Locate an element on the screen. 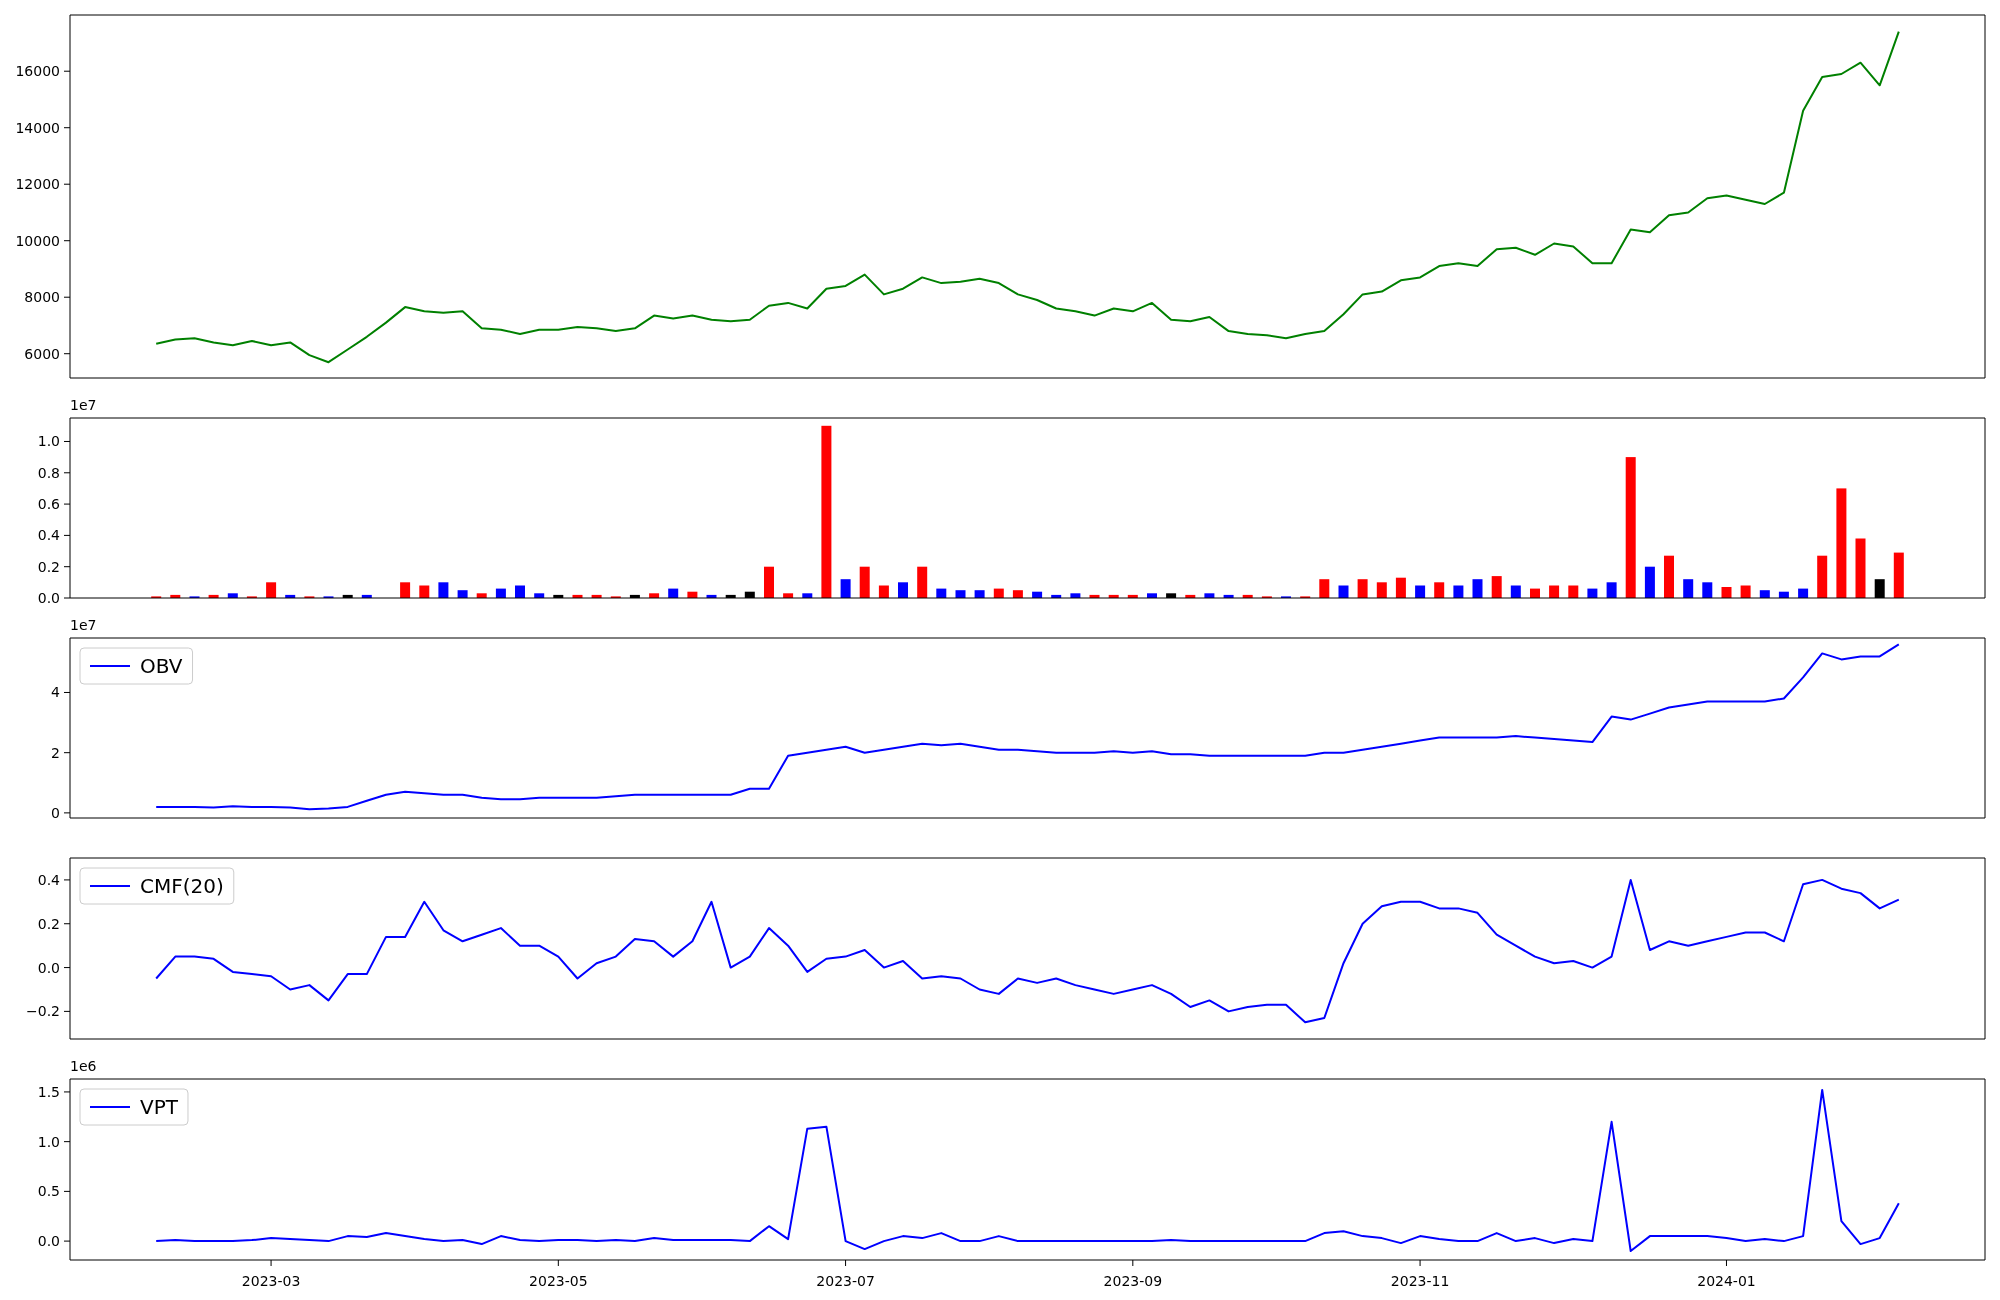  axis-offset-label: 1e6 is located at coordinates (83, 1066).